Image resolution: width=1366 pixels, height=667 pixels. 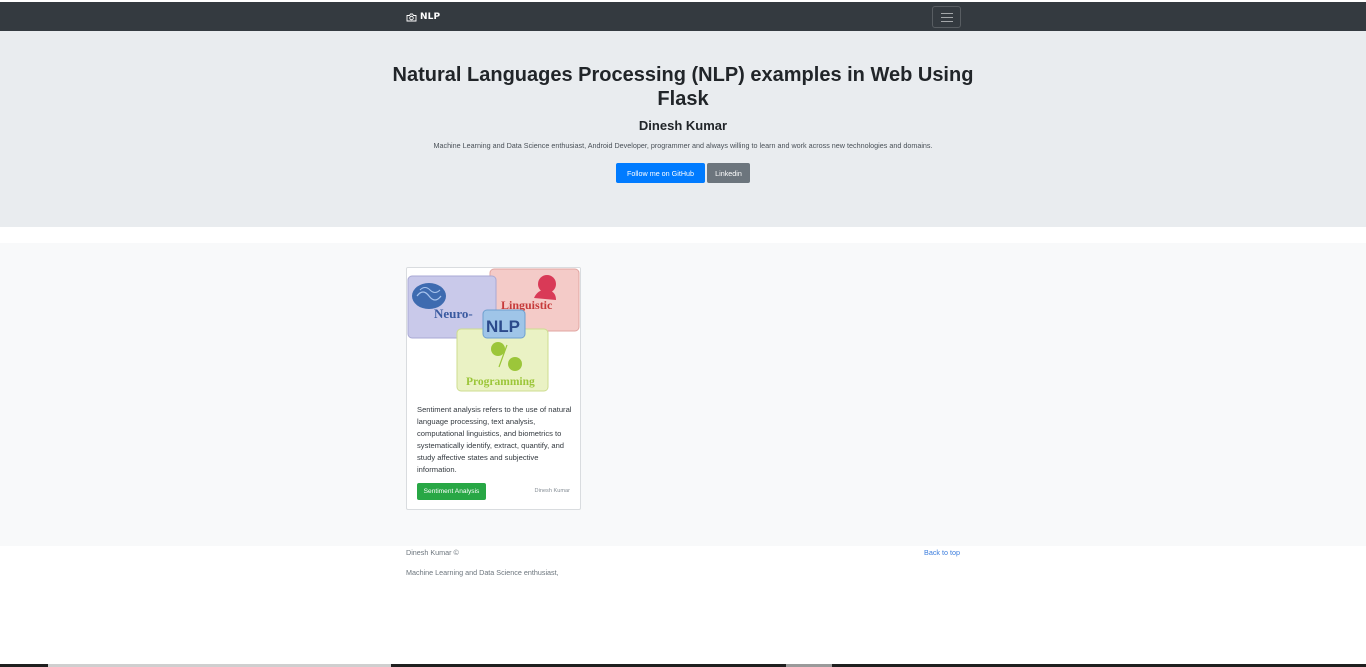 I want to click on nlp-label: NLP, so click(x=503, y=326).